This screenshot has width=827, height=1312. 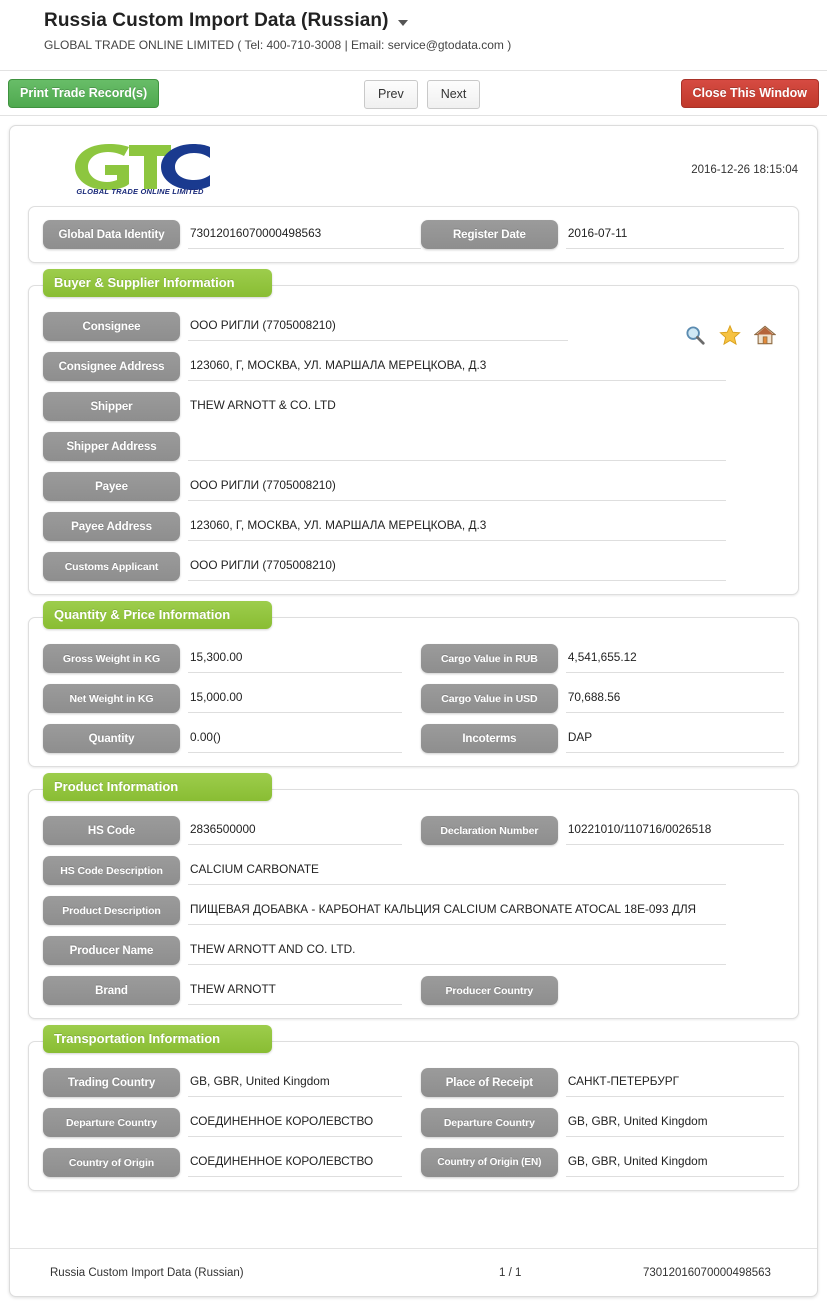 What do you see at coordinates (111, 234) in the screenshot?
I see `global-data-identity-label: Global Data Identity` at bounding box center [111, 234].